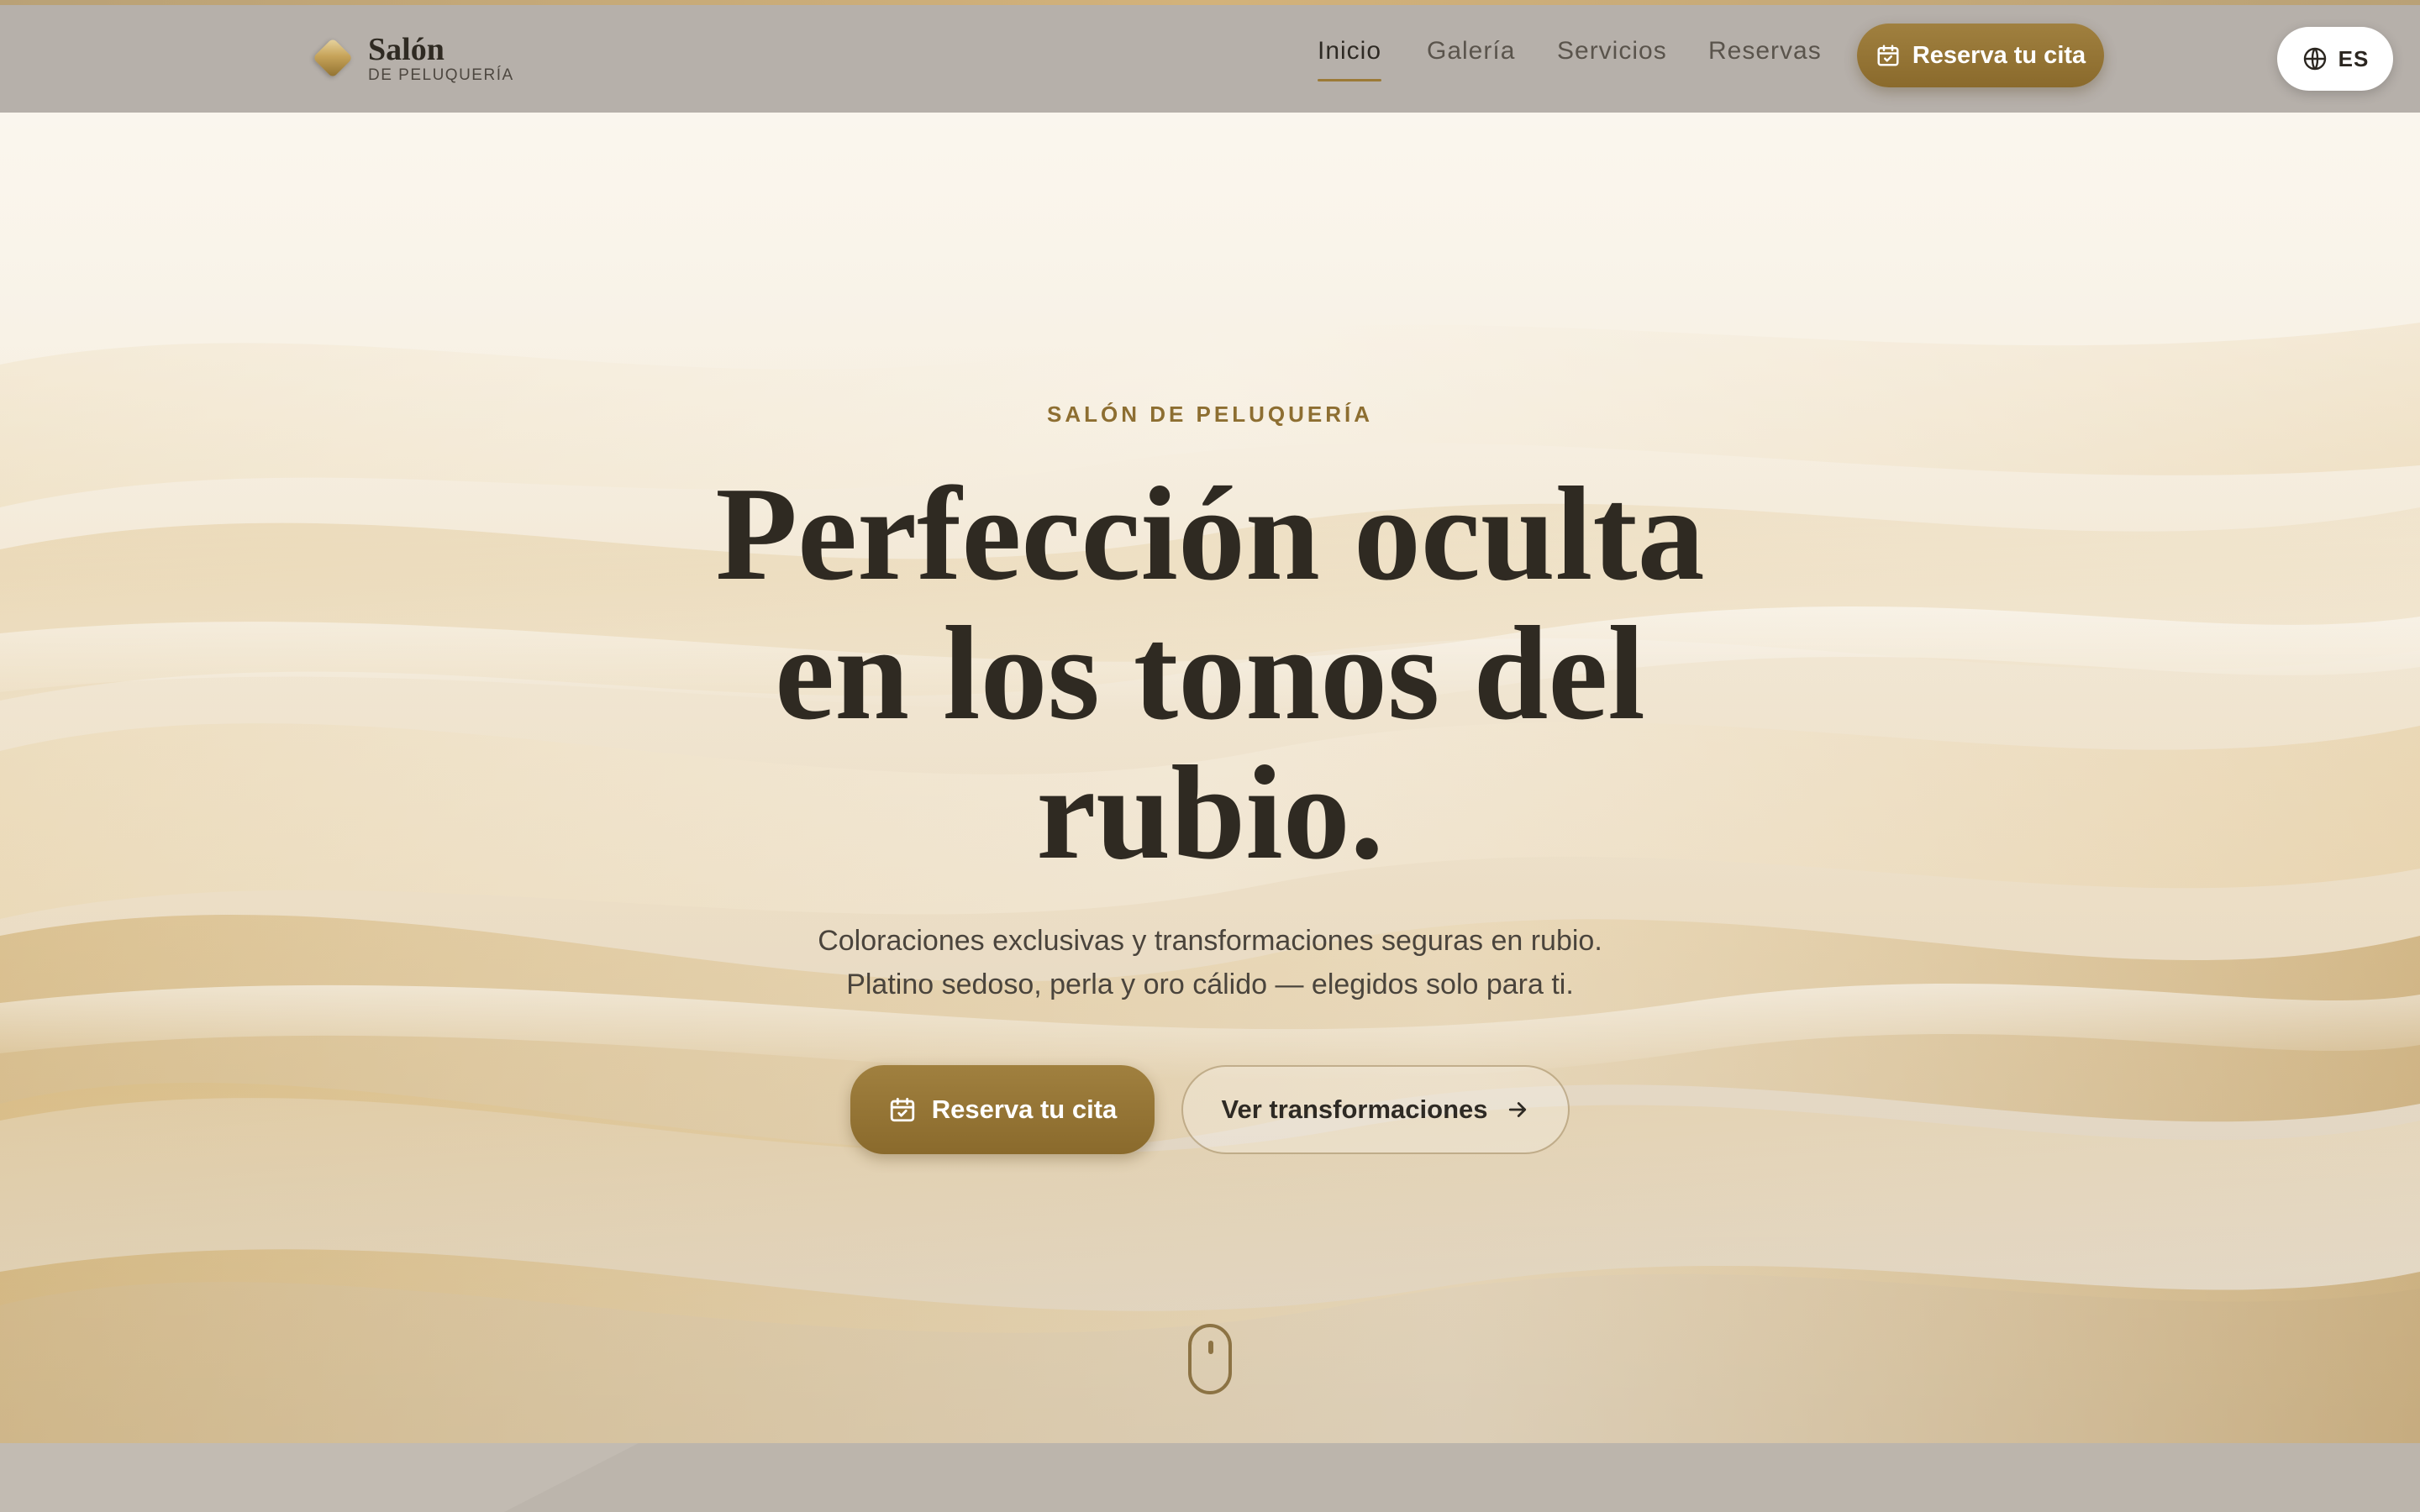 The image size is (2420, 1512). I want to click on brand-title: Salón, so click(406, 49).